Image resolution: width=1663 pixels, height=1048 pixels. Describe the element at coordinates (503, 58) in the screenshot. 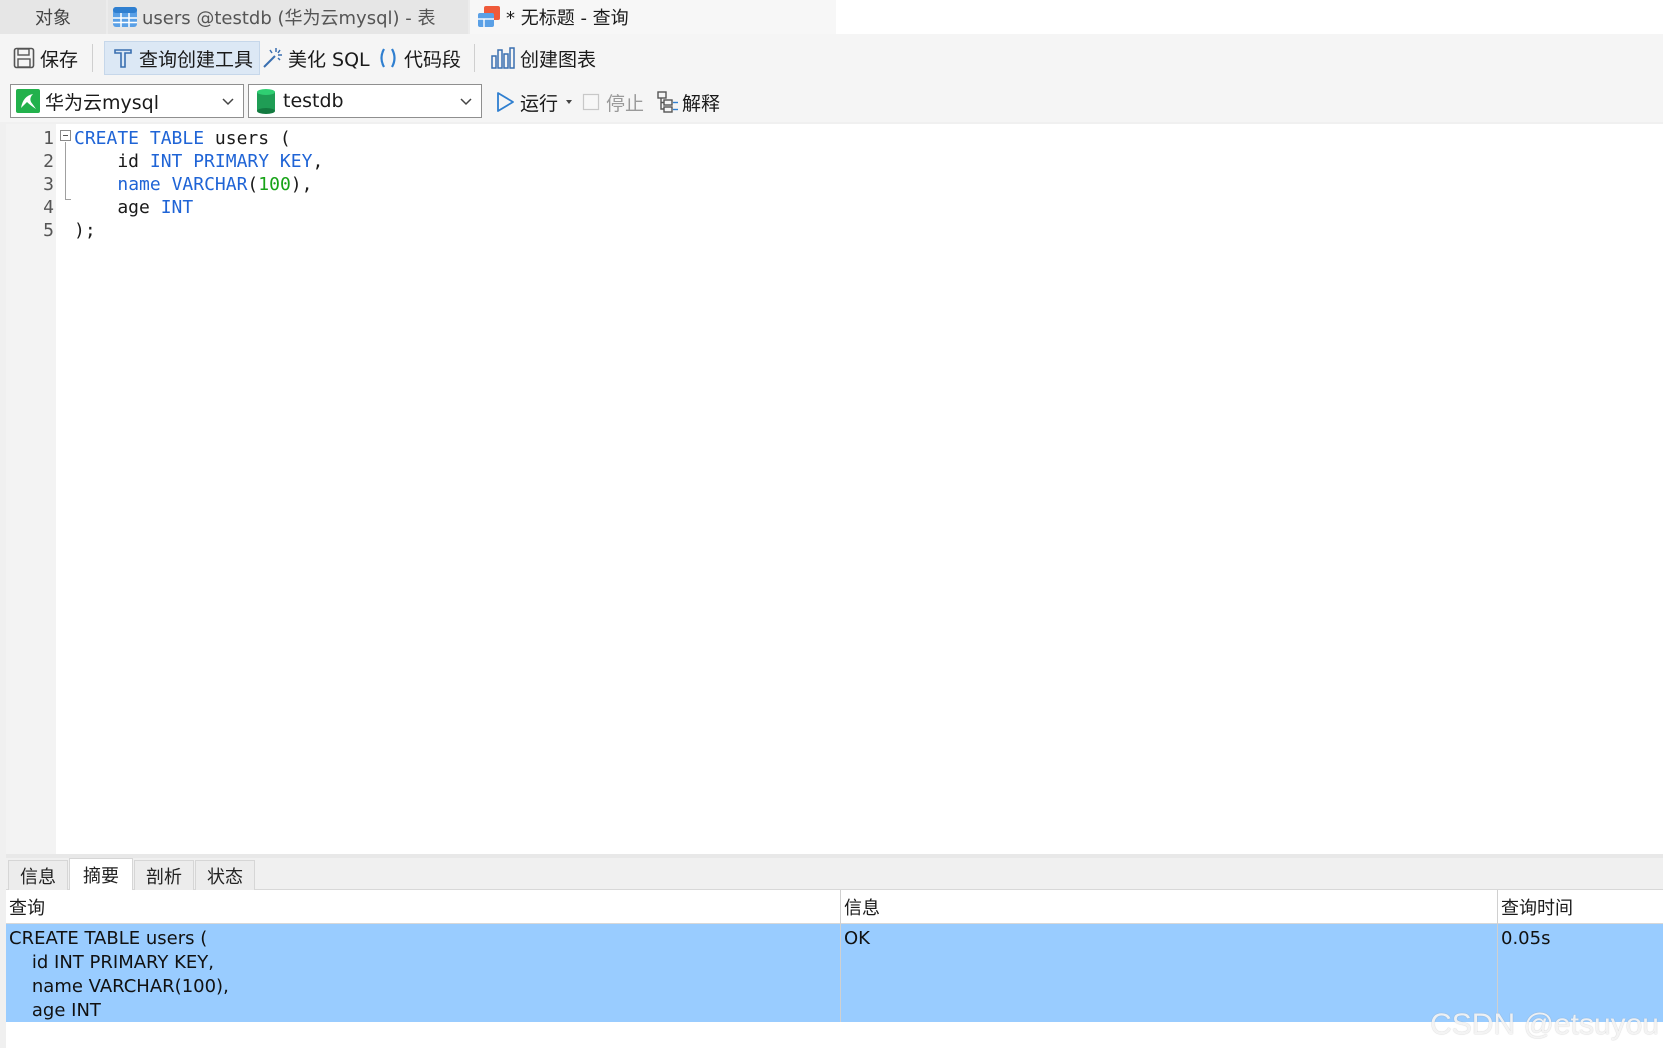

I see `chart-icon` at that location.